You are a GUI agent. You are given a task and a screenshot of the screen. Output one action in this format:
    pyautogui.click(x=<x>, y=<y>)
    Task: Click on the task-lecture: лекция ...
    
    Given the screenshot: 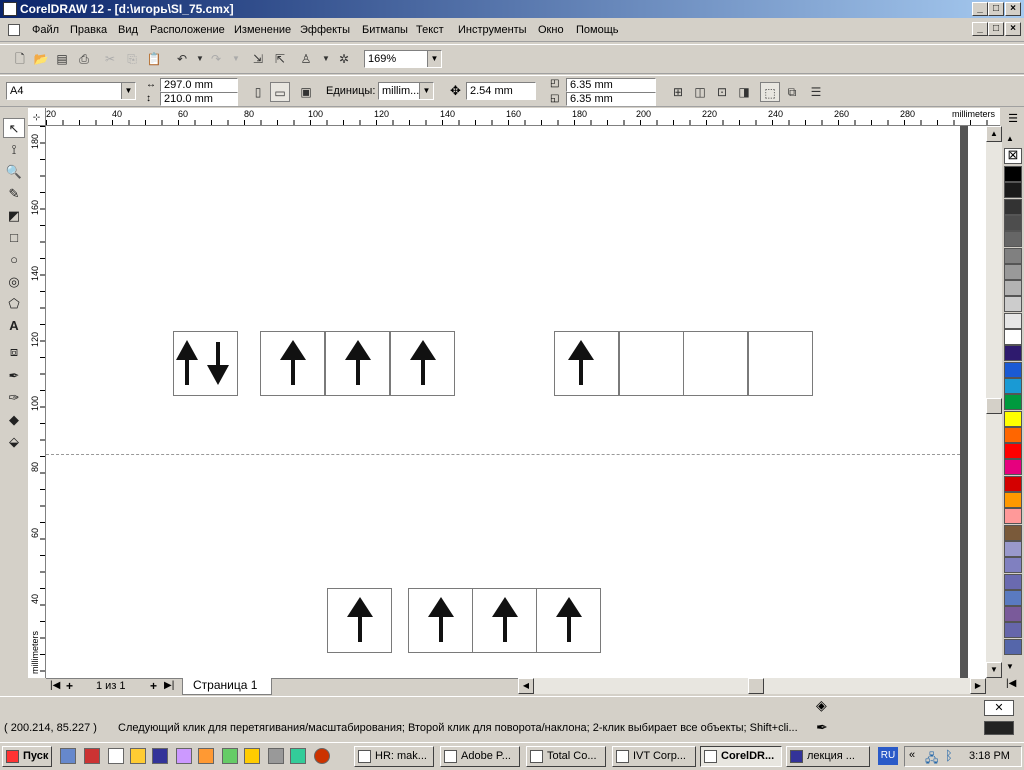 What is the action you would take?
    pyautogui.click(x=828, y=756)
    